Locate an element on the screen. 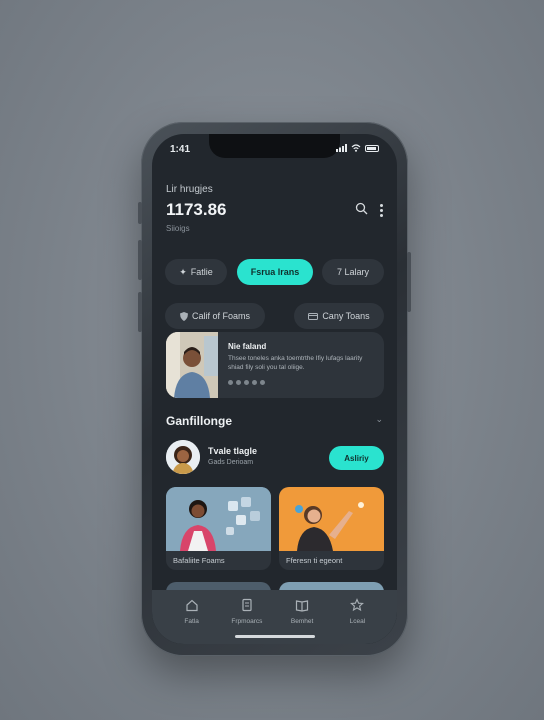 Image resolution: width=544 pixels, height=720 pixels. tab-label: Bemhet is located at coordinates (302, 621).